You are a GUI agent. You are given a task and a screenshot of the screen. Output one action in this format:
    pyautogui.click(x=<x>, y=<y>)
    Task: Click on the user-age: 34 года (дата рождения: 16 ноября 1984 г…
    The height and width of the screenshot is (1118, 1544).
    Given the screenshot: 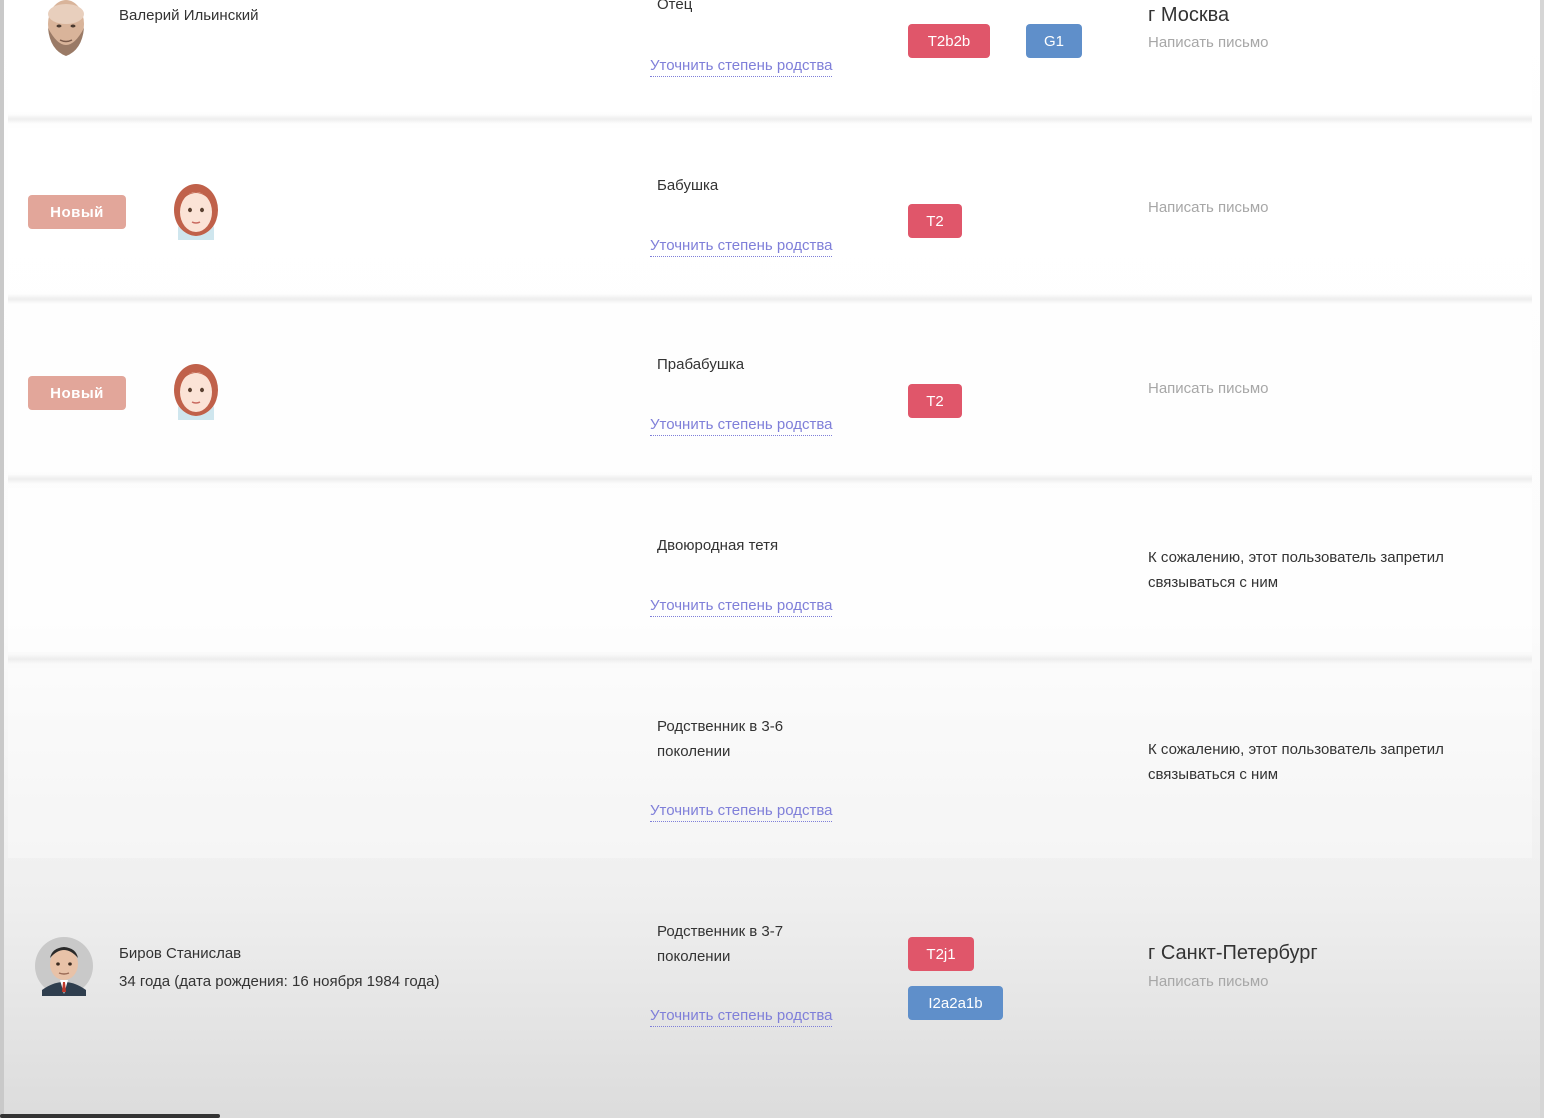 What is the action you would take?
    pyautogui.click(x=279, y=981)
    